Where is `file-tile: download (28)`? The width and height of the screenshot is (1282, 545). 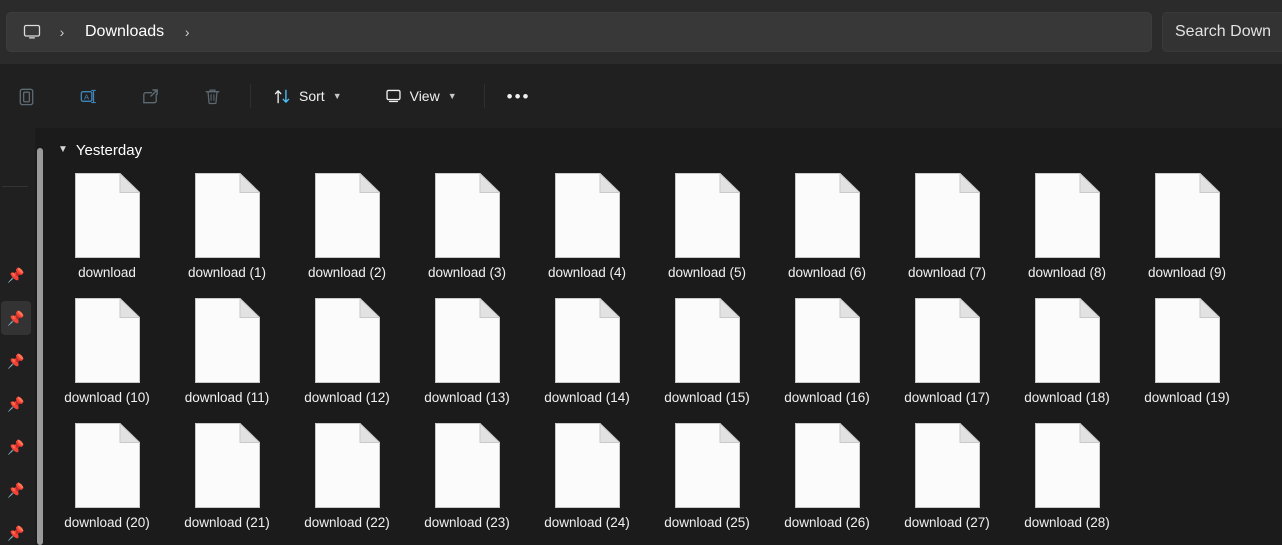
file-tile: download (28) is located at coordinates (1067, 478).